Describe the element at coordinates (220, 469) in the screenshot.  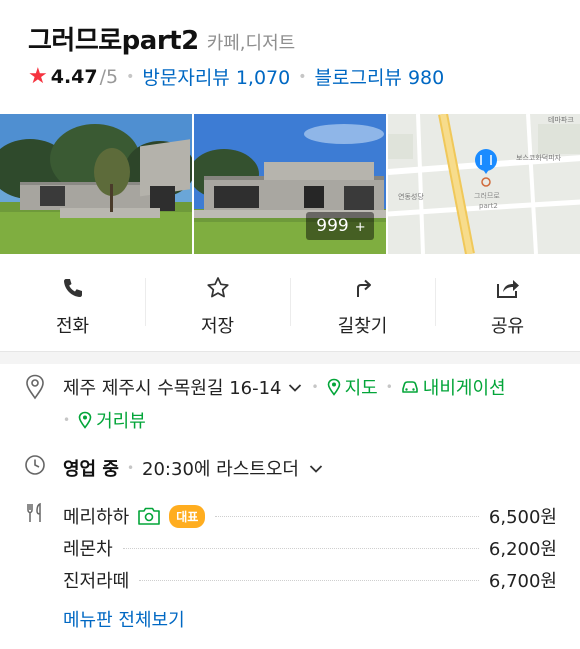
I see `hours-detail: 20:30에 라스트오더` at that location.